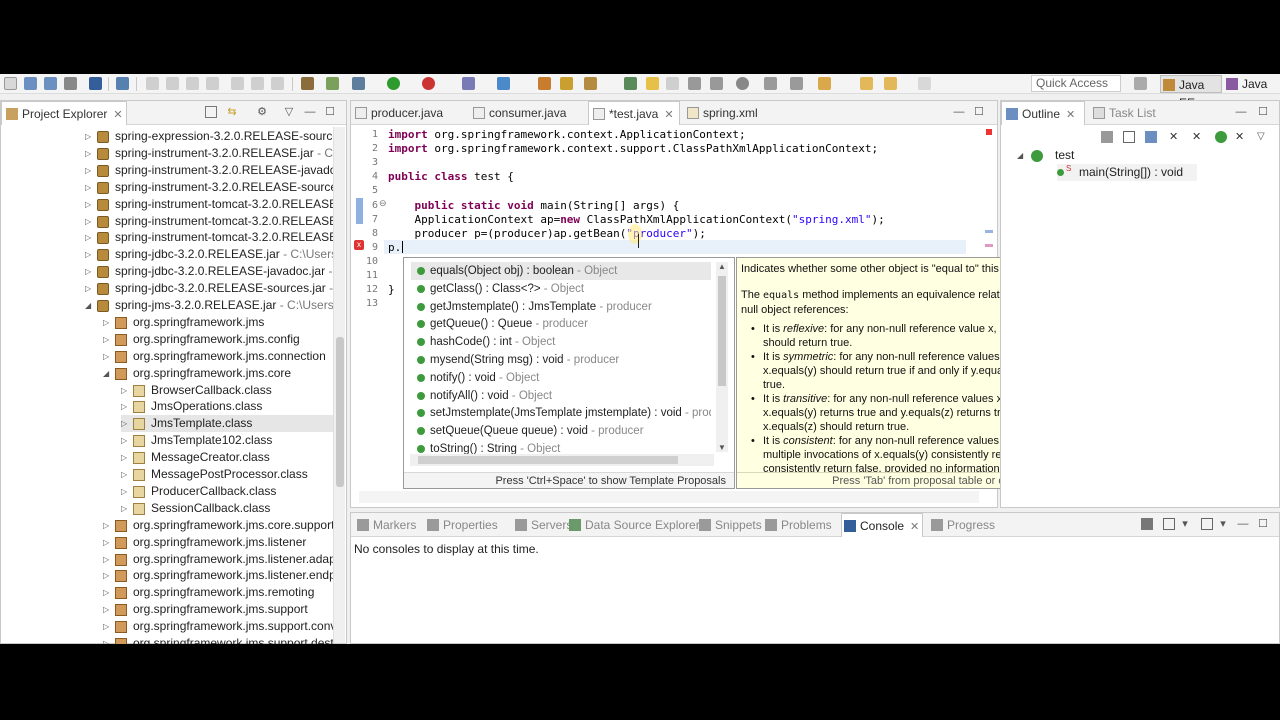  What do you see at coordinates (277, 83) in the screenshot?
I see `step-return-icon` at bounding box center [277, 83].